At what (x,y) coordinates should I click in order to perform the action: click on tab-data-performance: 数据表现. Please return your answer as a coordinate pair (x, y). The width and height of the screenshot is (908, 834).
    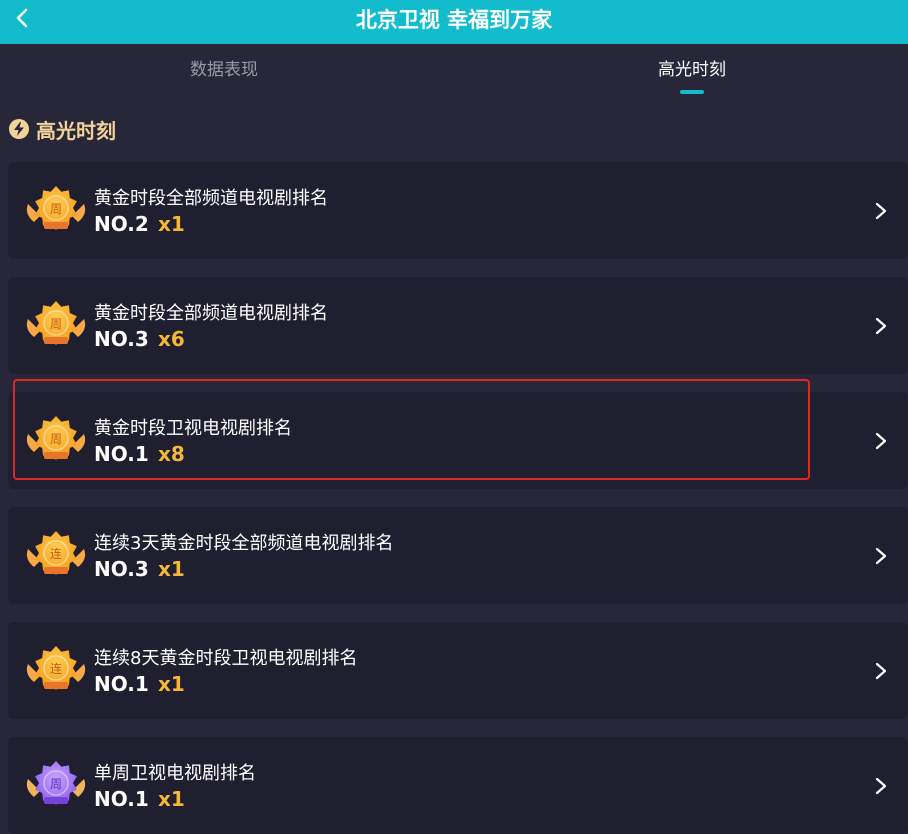
    Looking at the image, I should click on (224, 72).